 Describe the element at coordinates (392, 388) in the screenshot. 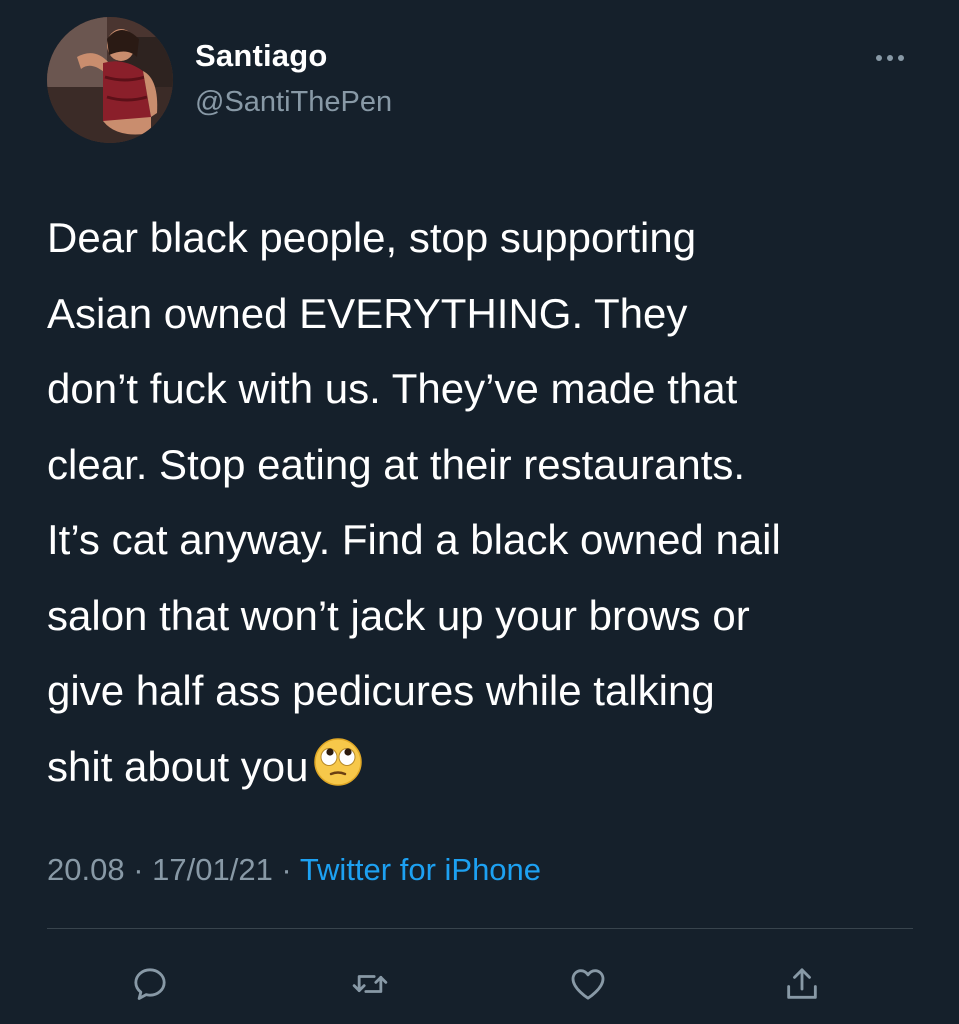

I see `tweet-text-line: don’t fuck with us. They’ve made that` at that location.